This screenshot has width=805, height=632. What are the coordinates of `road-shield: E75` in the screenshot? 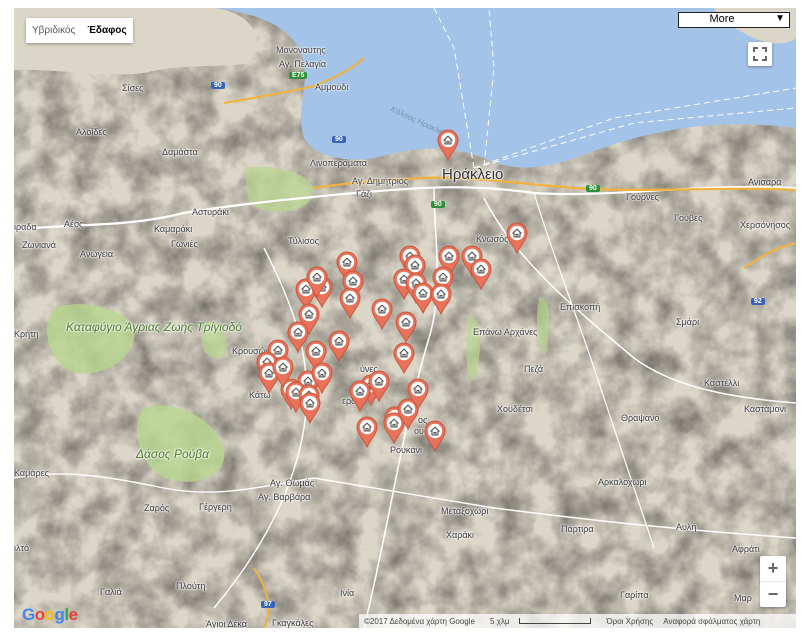 It's located at (298, 75).